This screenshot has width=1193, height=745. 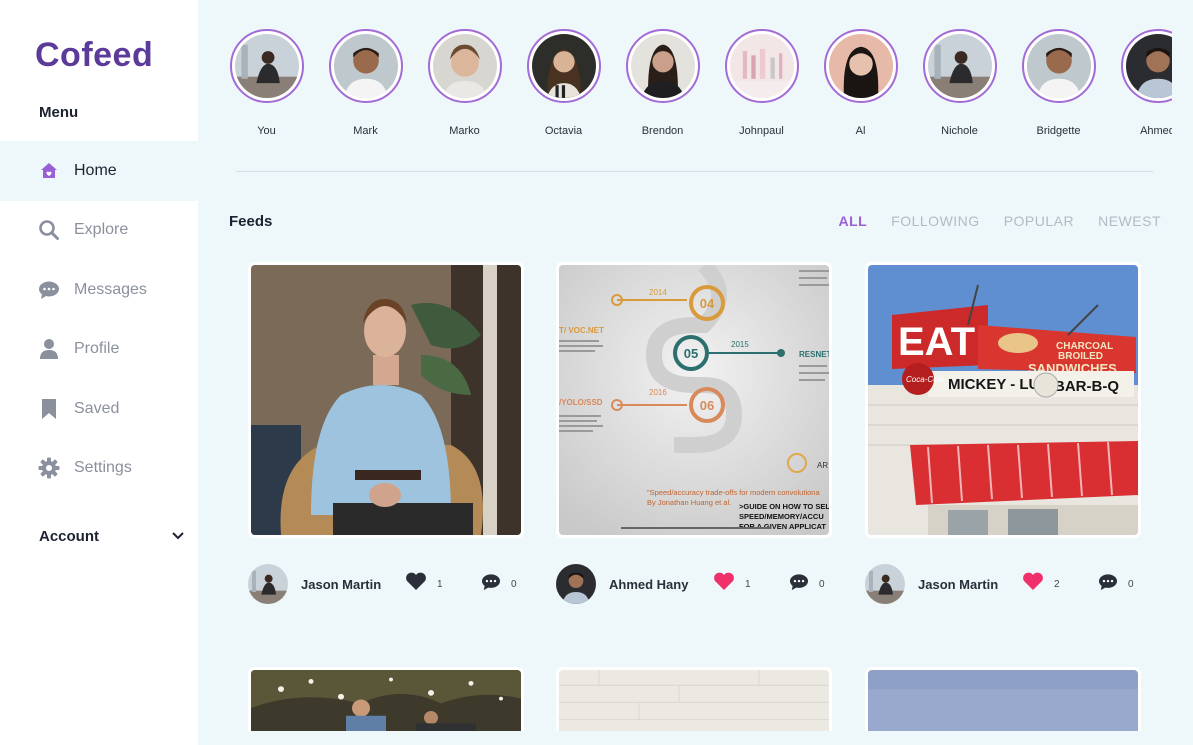 I want to click on sidebar-item-profile: Profile, so click(x=99, y=350).